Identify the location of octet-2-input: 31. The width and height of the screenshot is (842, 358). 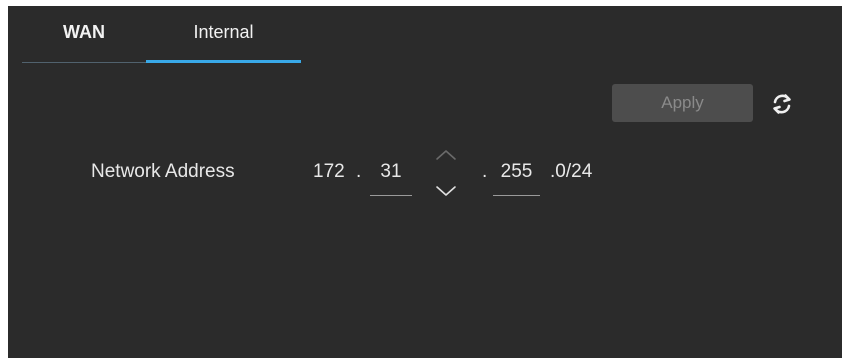
(391, 176).